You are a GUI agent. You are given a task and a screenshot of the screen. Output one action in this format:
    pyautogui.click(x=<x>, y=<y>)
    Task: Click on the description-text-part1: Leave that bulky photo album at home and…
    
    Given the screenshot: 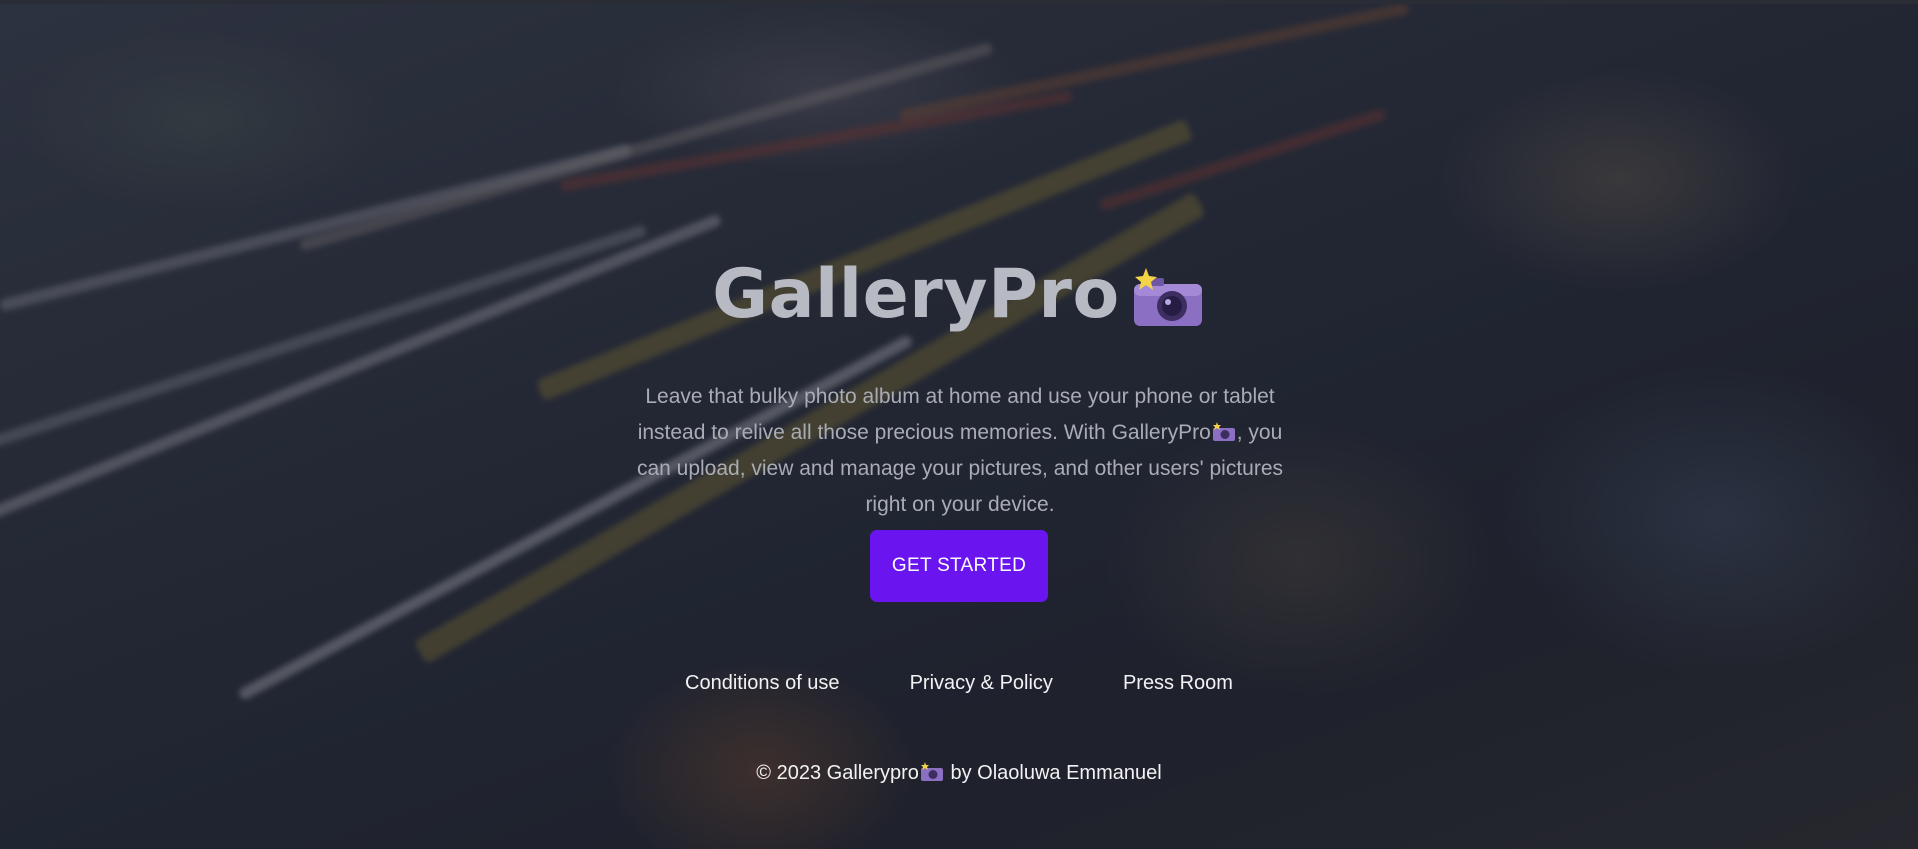 What is the action you would take?
    pyautogui.click(x=956, y=414)
    